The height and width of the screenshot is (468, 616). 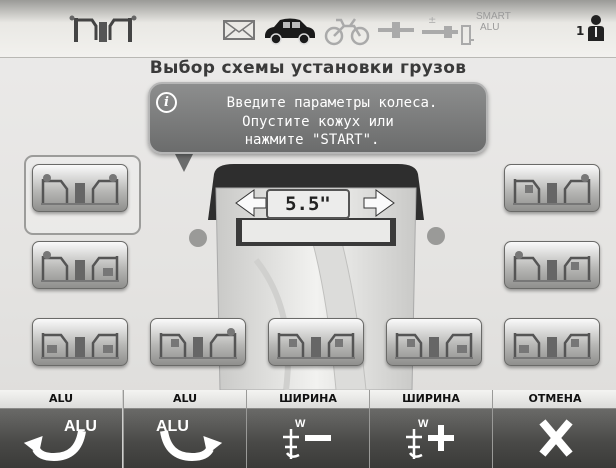 I want to click on message-line-3: нажмите "START"., so click(x=312, y=140).